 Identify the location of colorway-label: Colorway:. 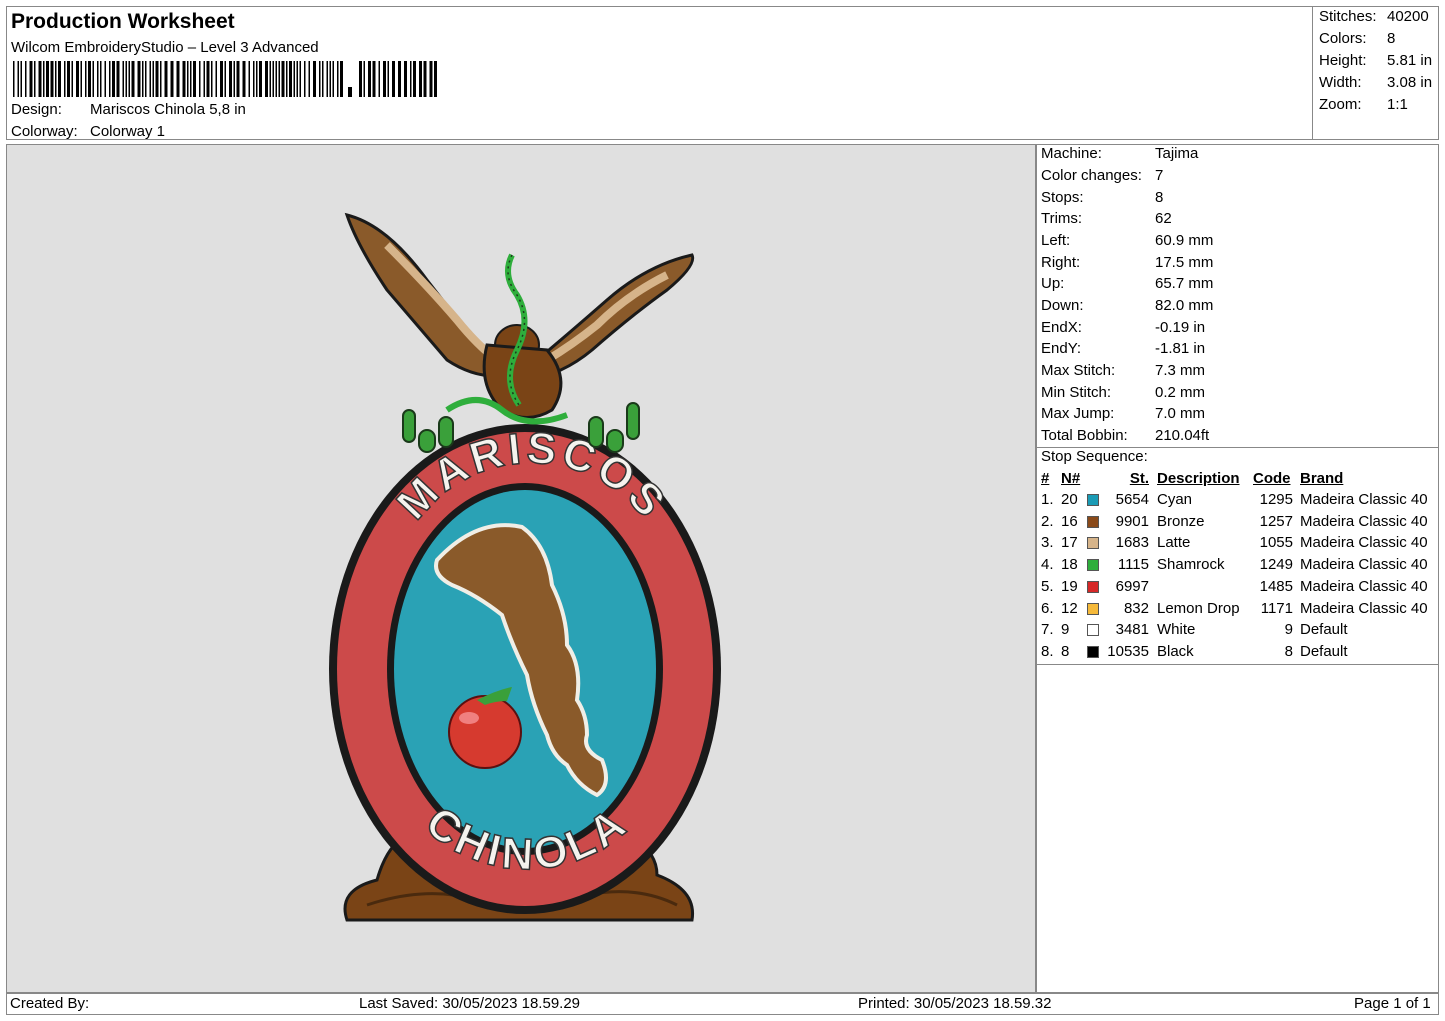
(44, 131).